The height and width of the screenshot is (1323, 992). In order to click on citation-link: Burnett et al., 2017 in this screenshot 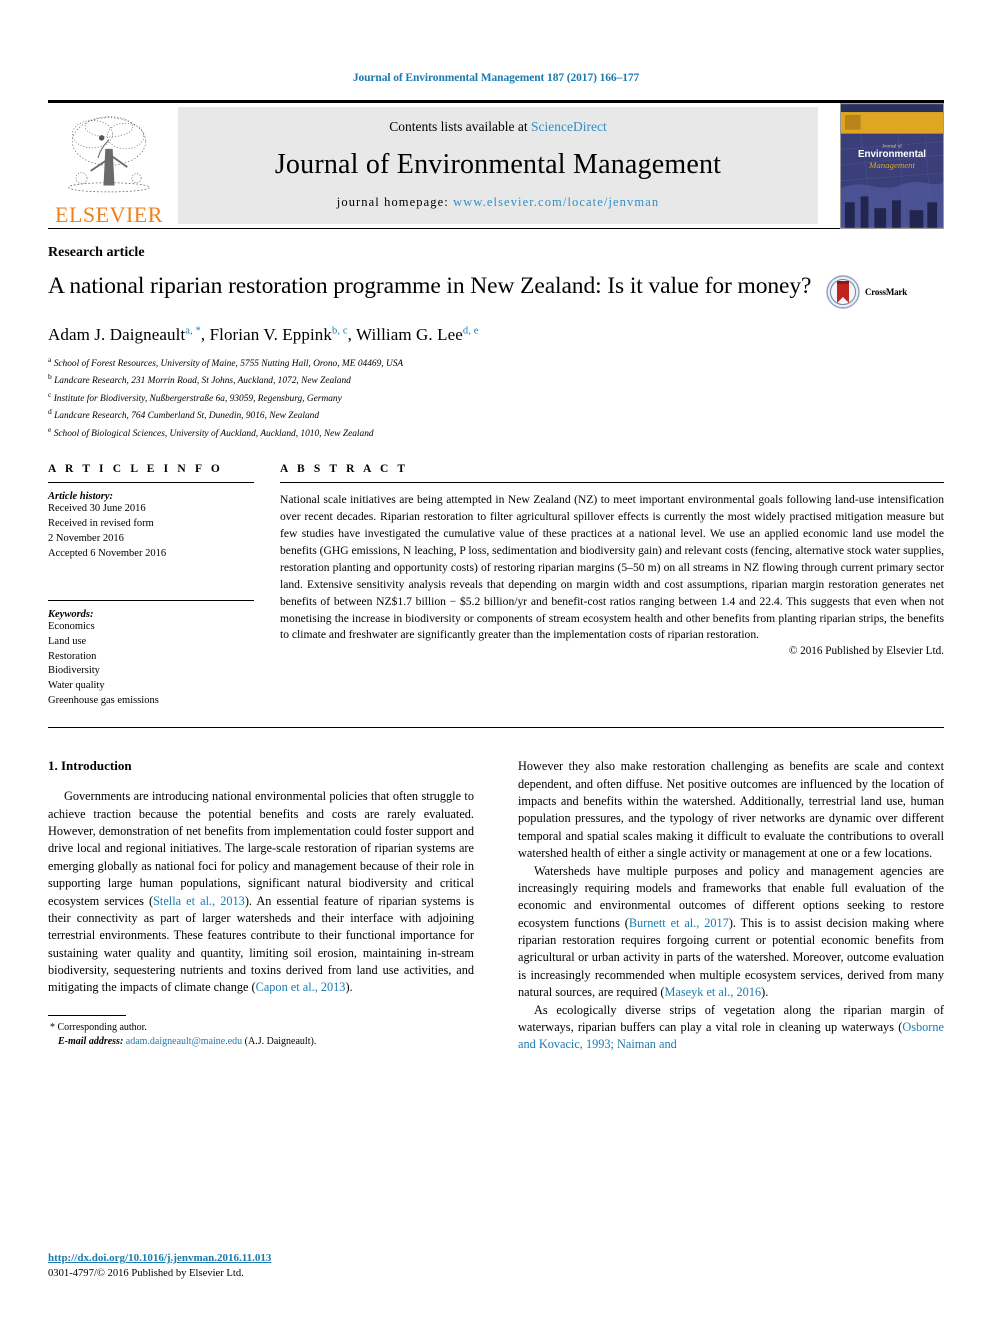, I will do `click(679, 923)`.